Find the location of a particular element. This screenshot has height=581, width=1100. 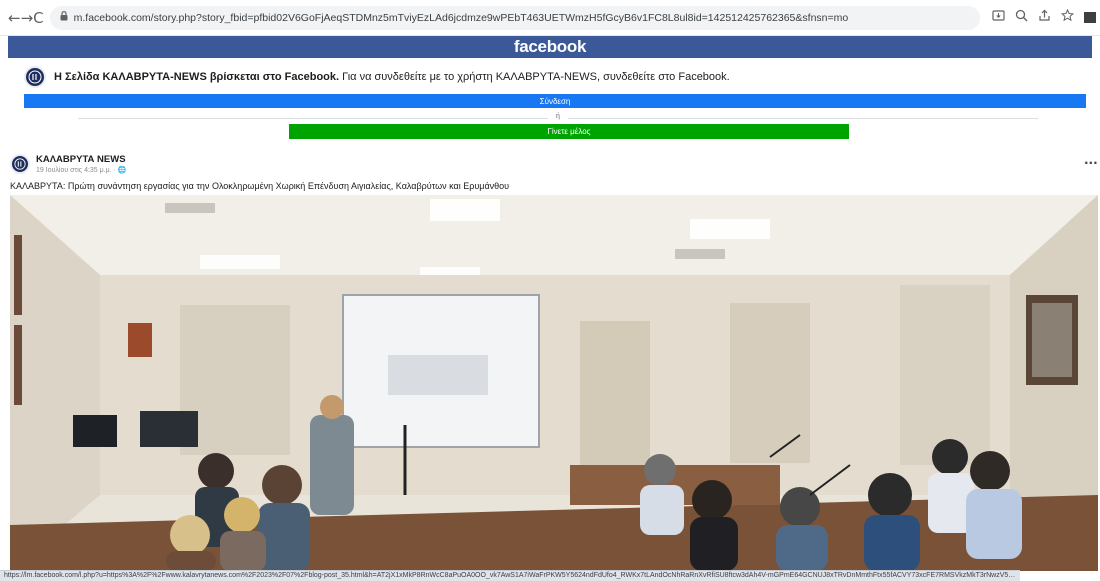

post-author-avatar is located at coordinates (20, 164).